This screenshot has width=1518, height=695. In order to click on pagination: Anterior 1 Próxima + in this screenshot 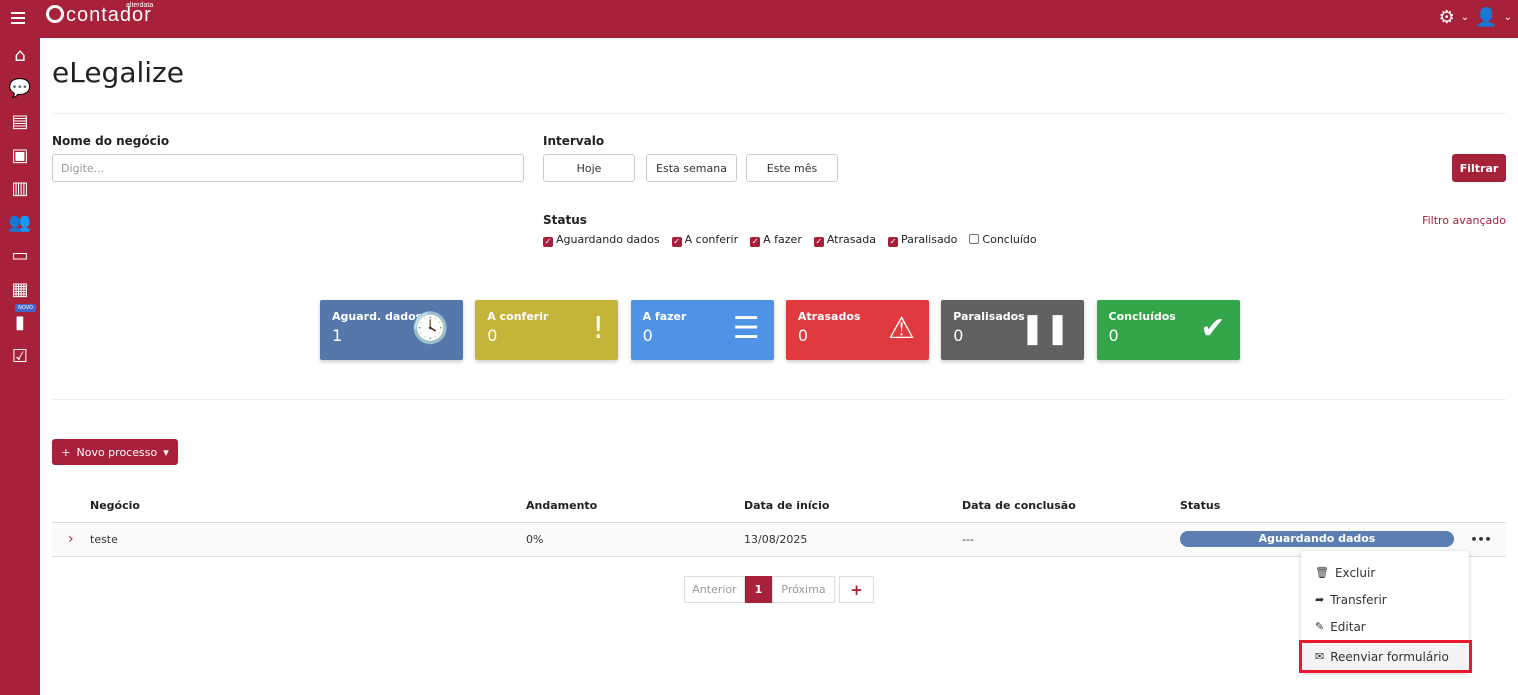, I will do `click(779, 589)`.